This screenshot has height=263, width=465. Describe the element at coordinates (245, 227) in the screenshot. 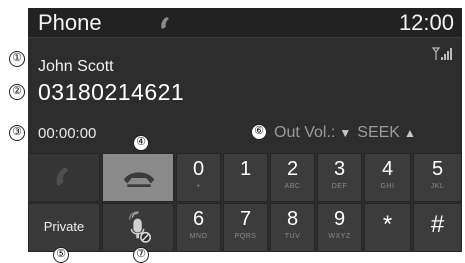

I see `keypad-key-7: 7 PQRS` at that location.